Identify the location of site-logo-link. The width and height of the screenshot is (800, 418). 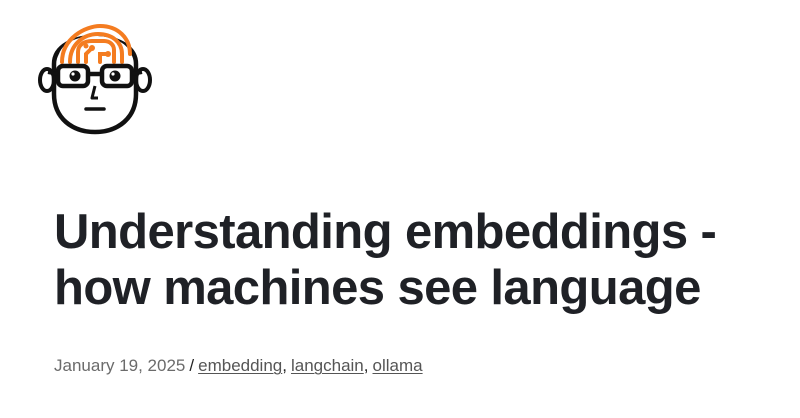
(95, 75).